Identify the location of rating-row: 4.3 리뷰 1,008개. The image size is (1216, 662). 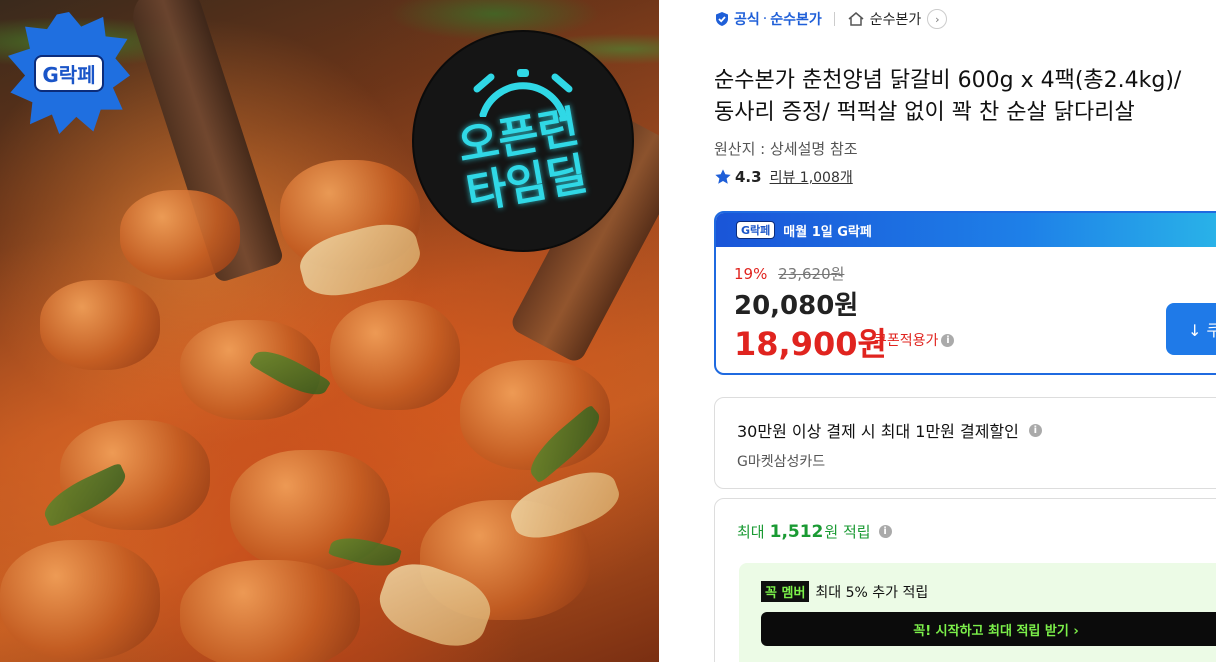
(783, 177).